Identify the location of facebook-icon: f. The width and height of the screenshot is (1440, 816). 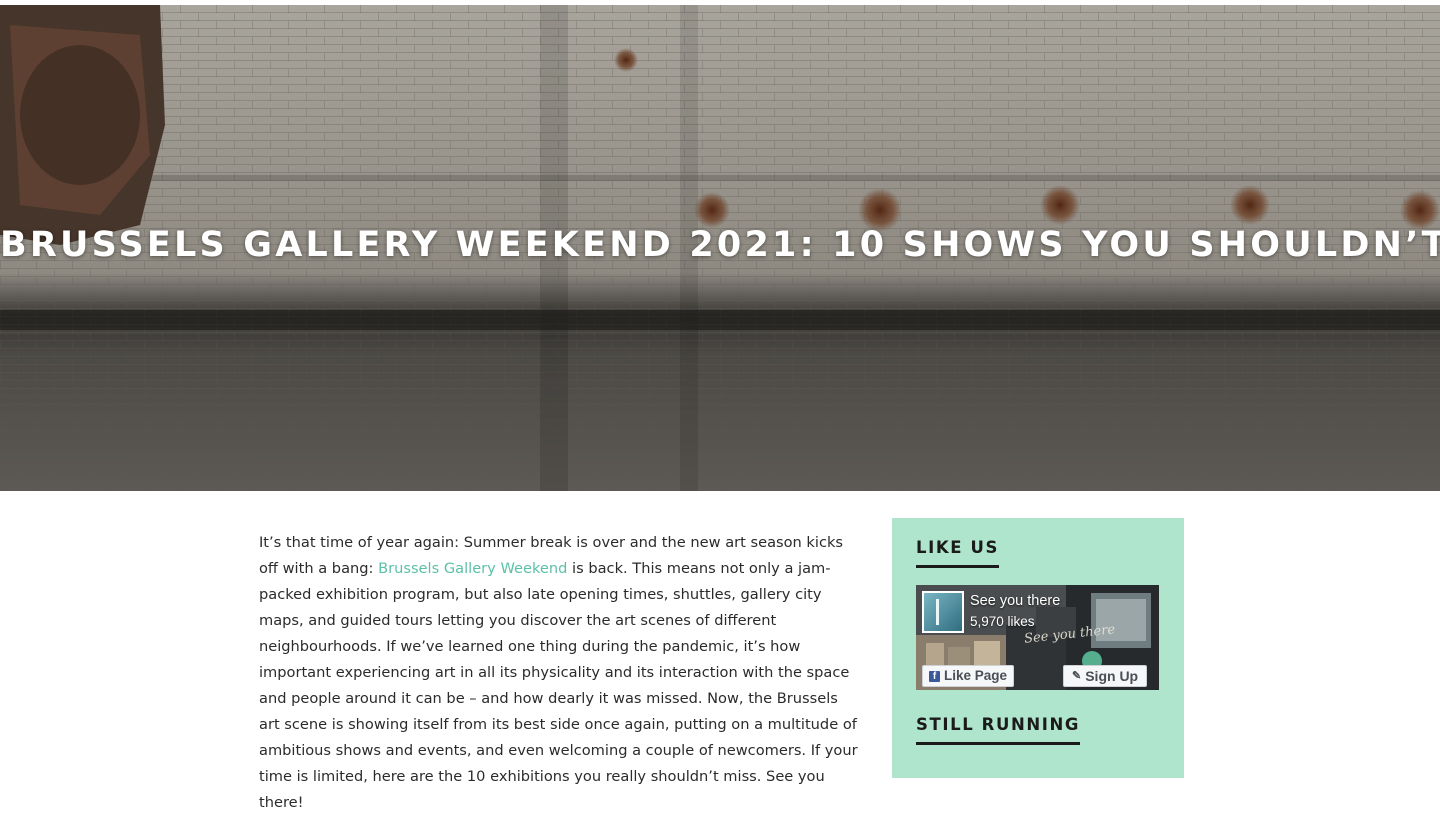
(934, 676).